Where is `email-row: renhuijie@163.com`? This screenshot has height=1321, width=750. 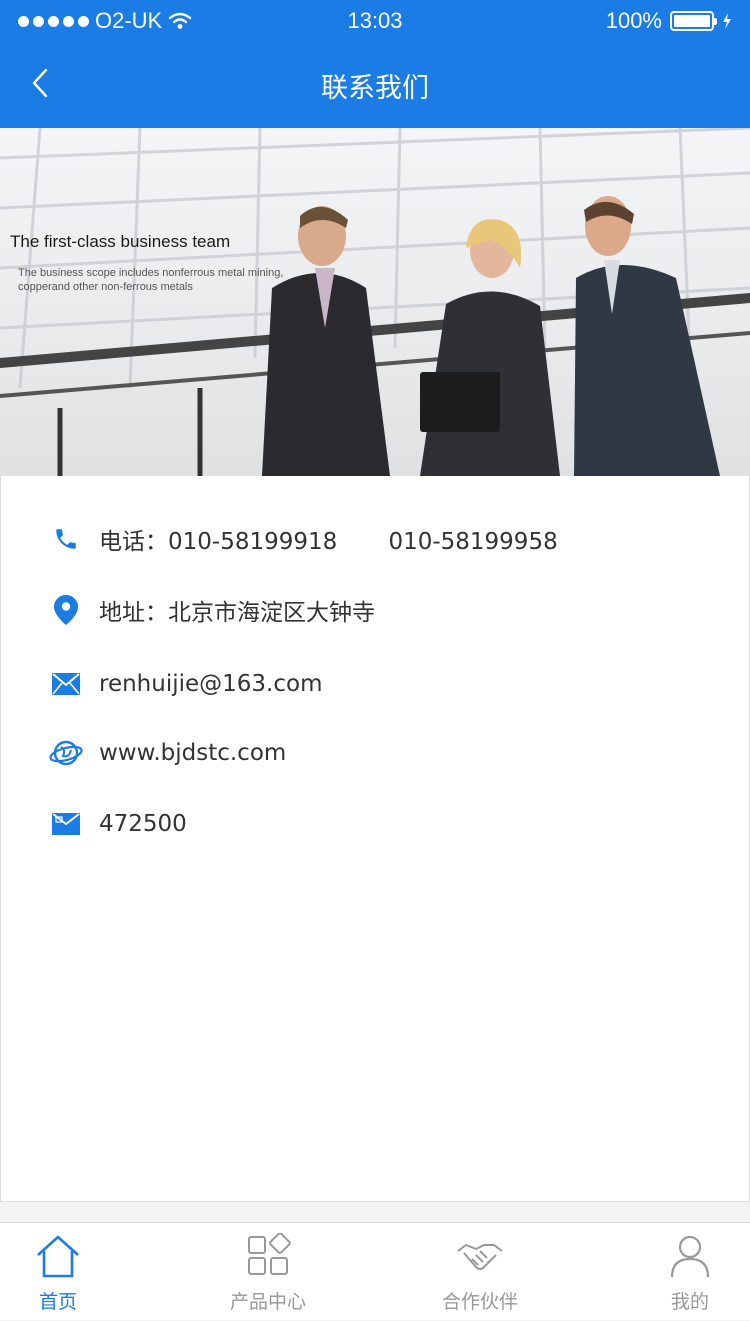
email-row: renhuijie@163.com is located at coordinates (186, 684).